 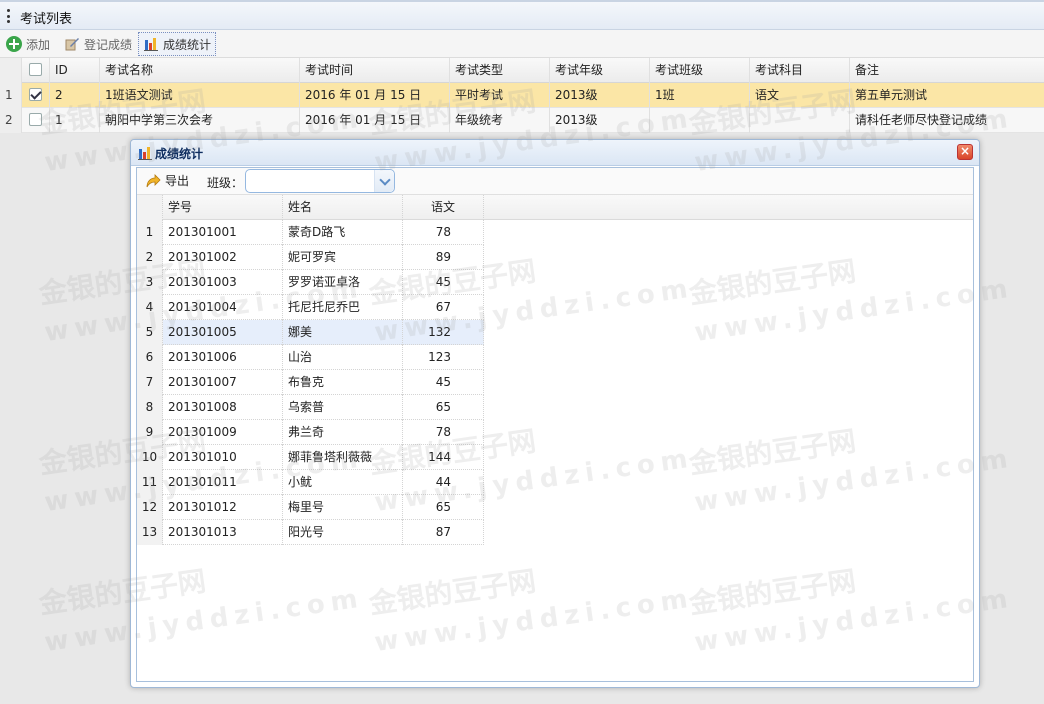 What do you see at coordinates (947, 70) in the screenshot?
I see `col-note: 备注` at bounding box center [947, 70].